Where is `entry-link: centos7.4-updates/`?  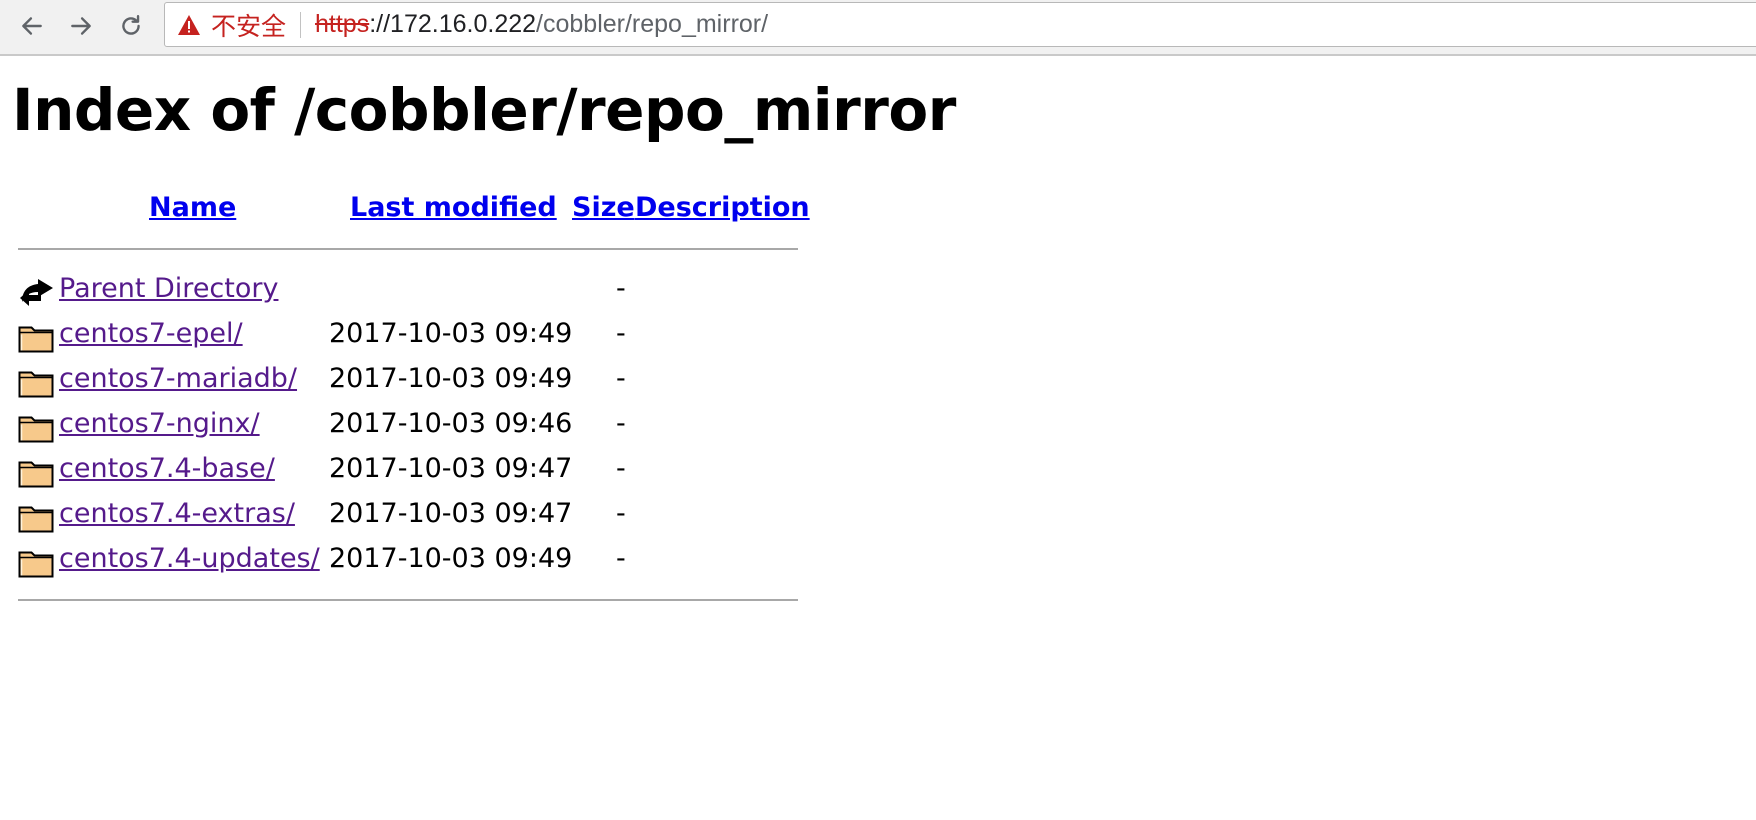
entry-link: centos7.4-updates/ is located at coordinates (189, 558).